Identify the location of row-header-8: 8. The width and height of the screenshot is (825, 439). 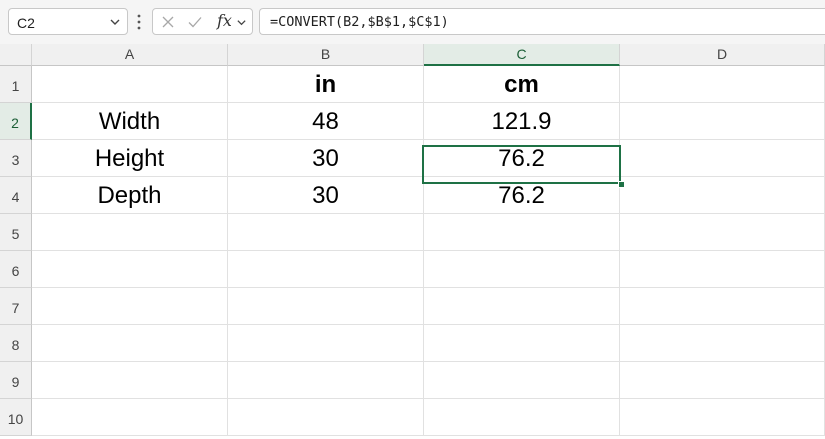
(16, 343).